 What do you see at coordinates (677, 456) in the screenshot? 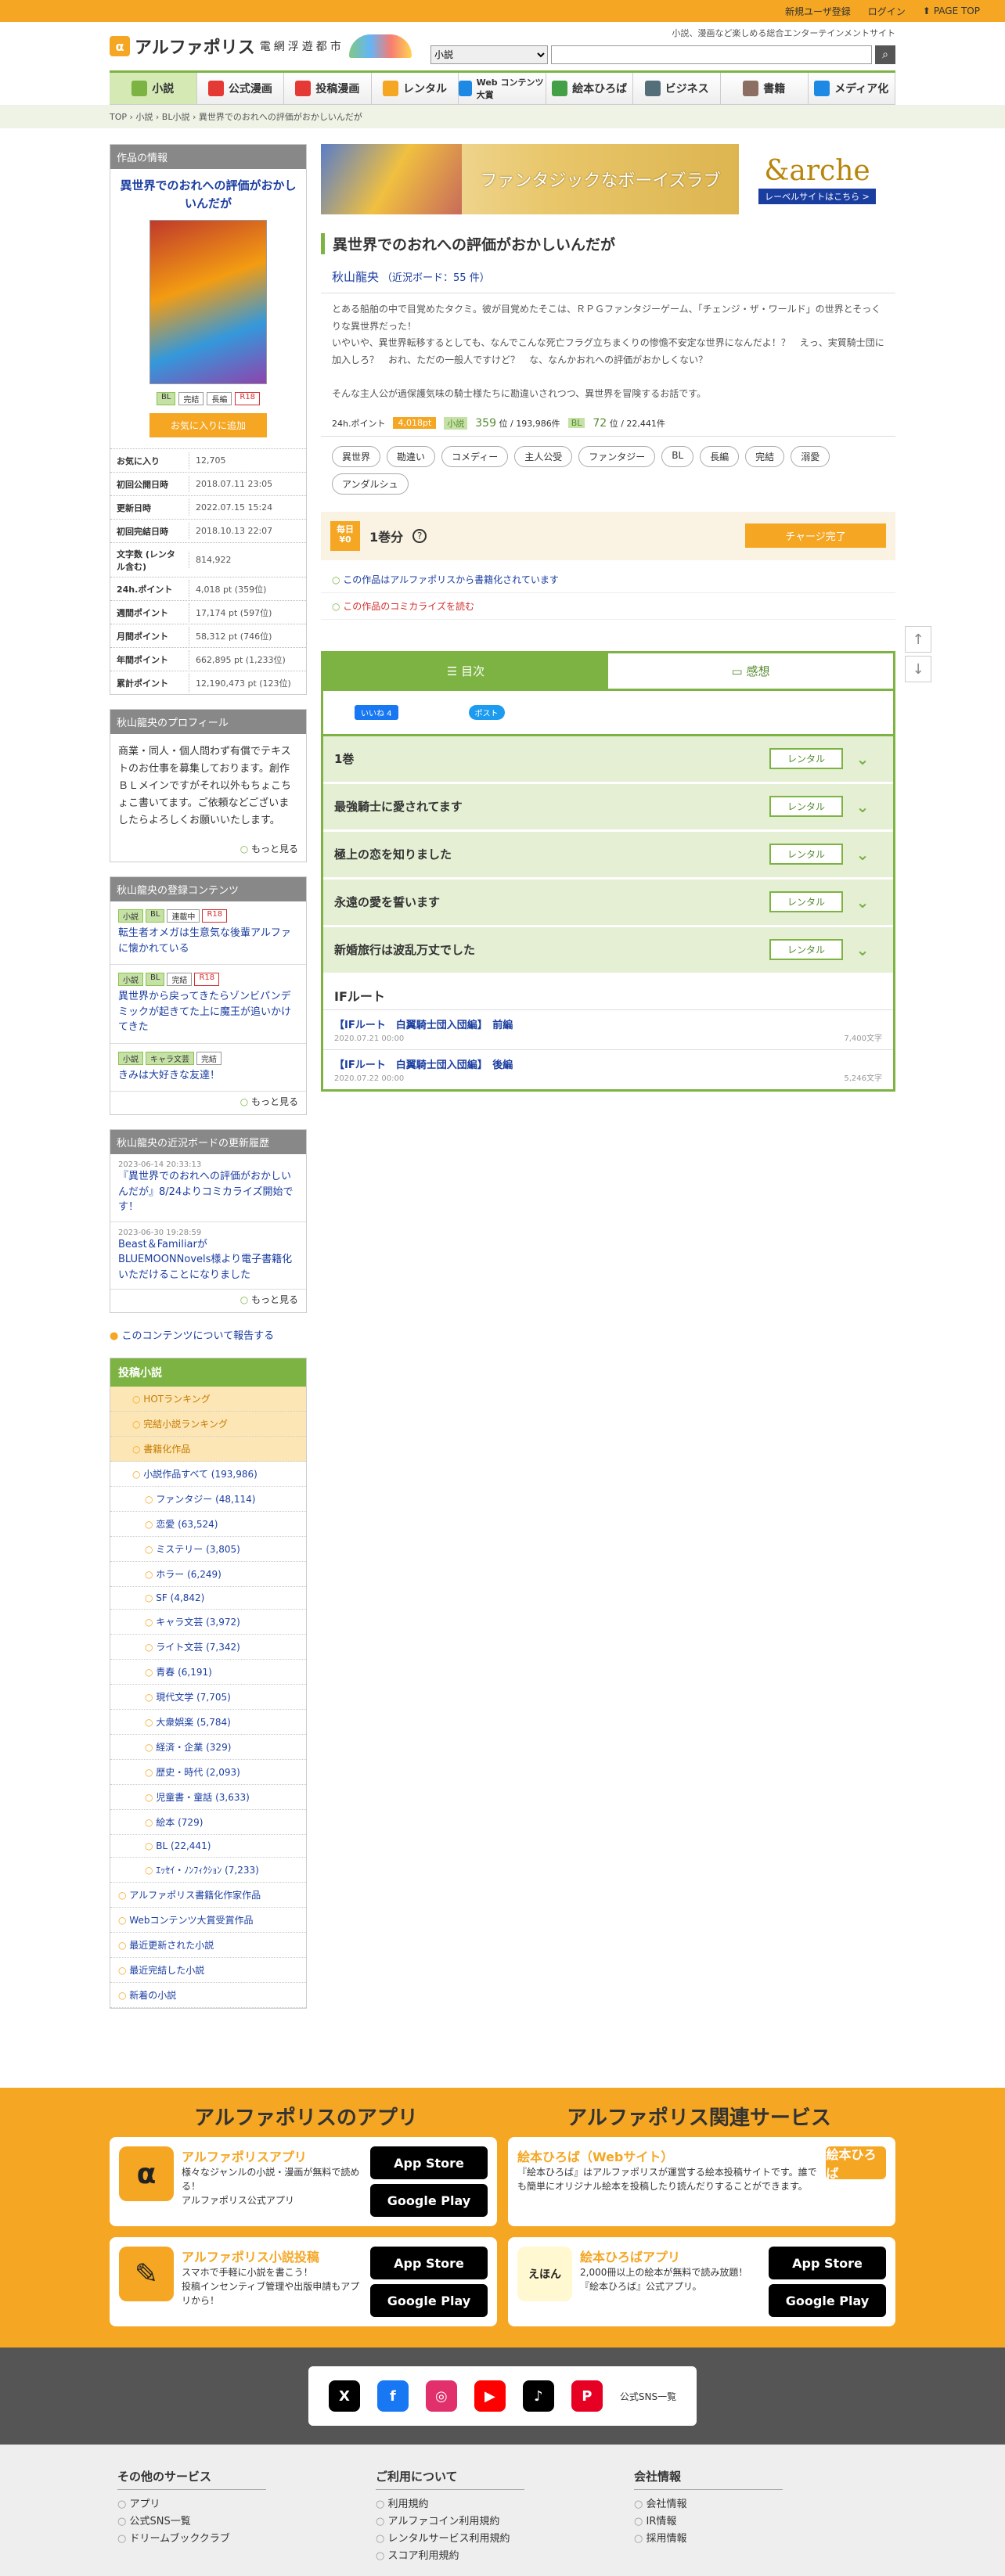
I see `tag-chip: BL` at bounding box center [677, 456].